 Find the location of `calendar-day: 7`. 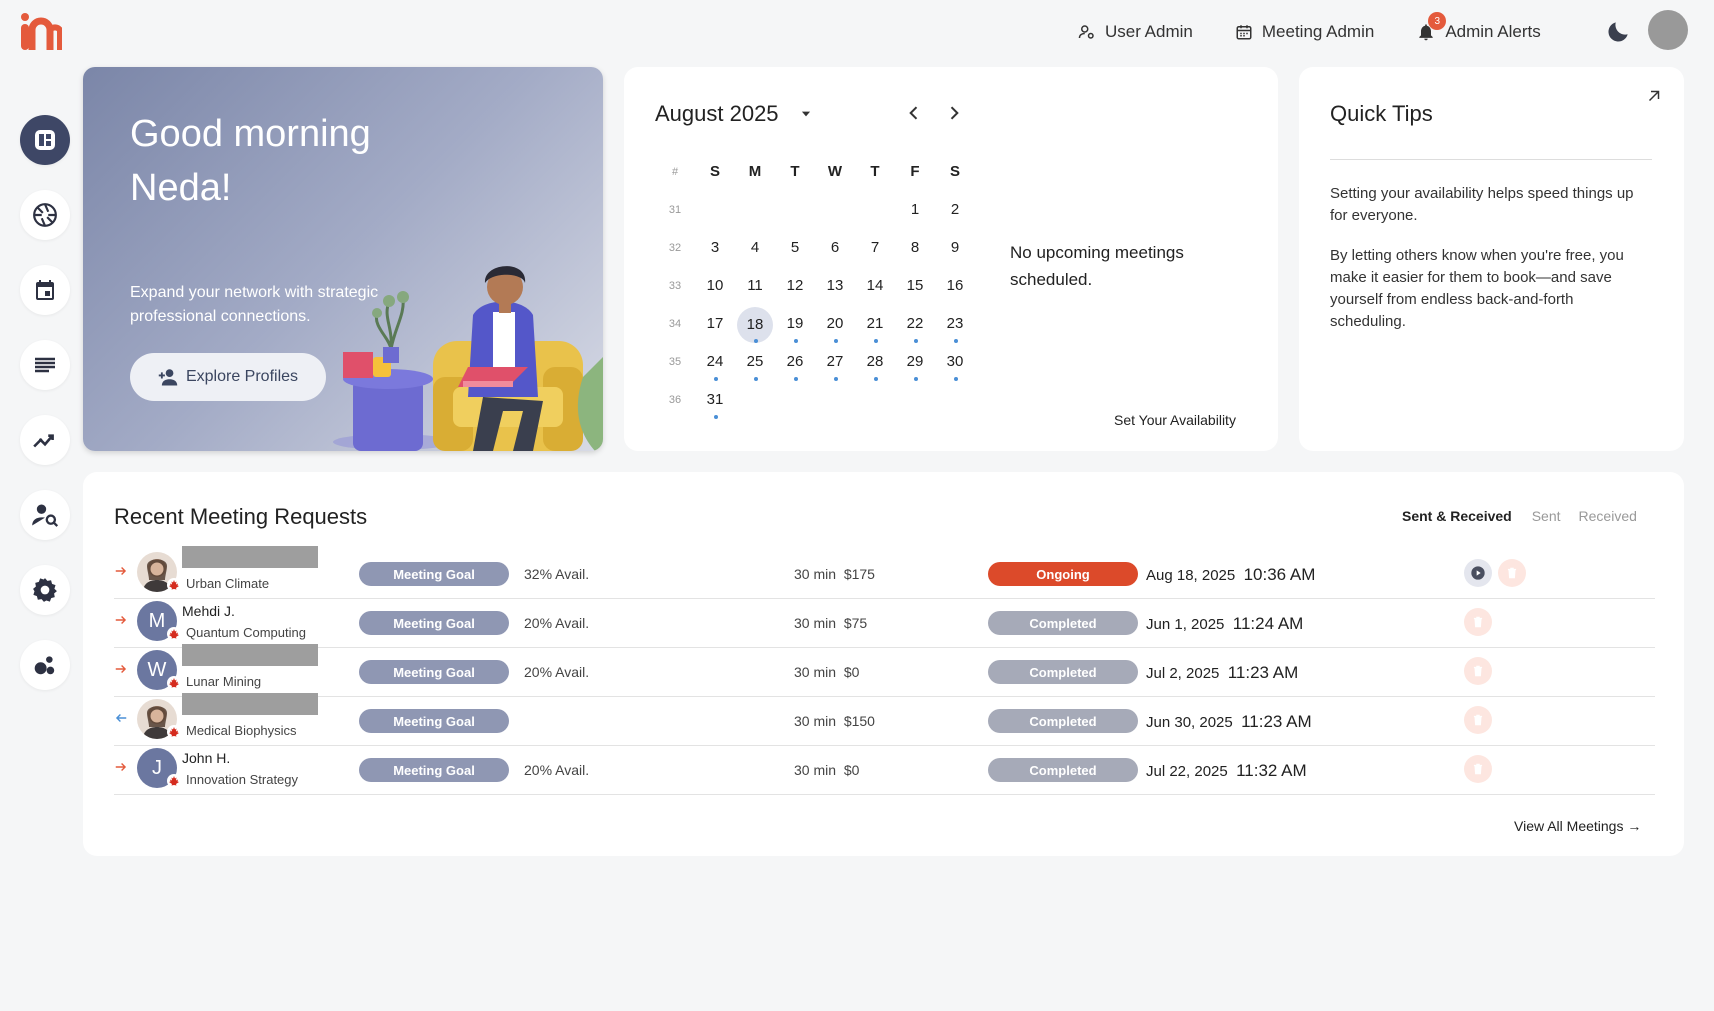

calendar-day: 7 is located at coordinates (875, 248).